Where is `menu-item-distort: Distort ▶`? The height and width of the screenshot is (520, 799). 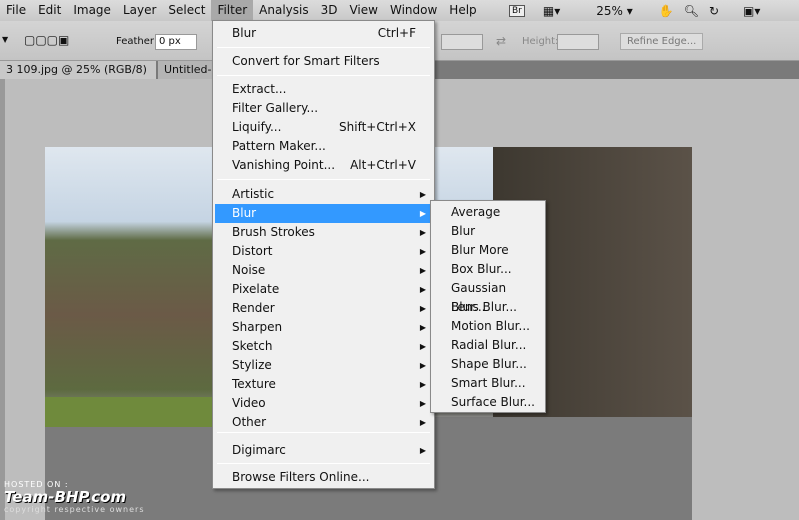
menu-item-distort: Distort ▶ is located at coordinates (323, 251).